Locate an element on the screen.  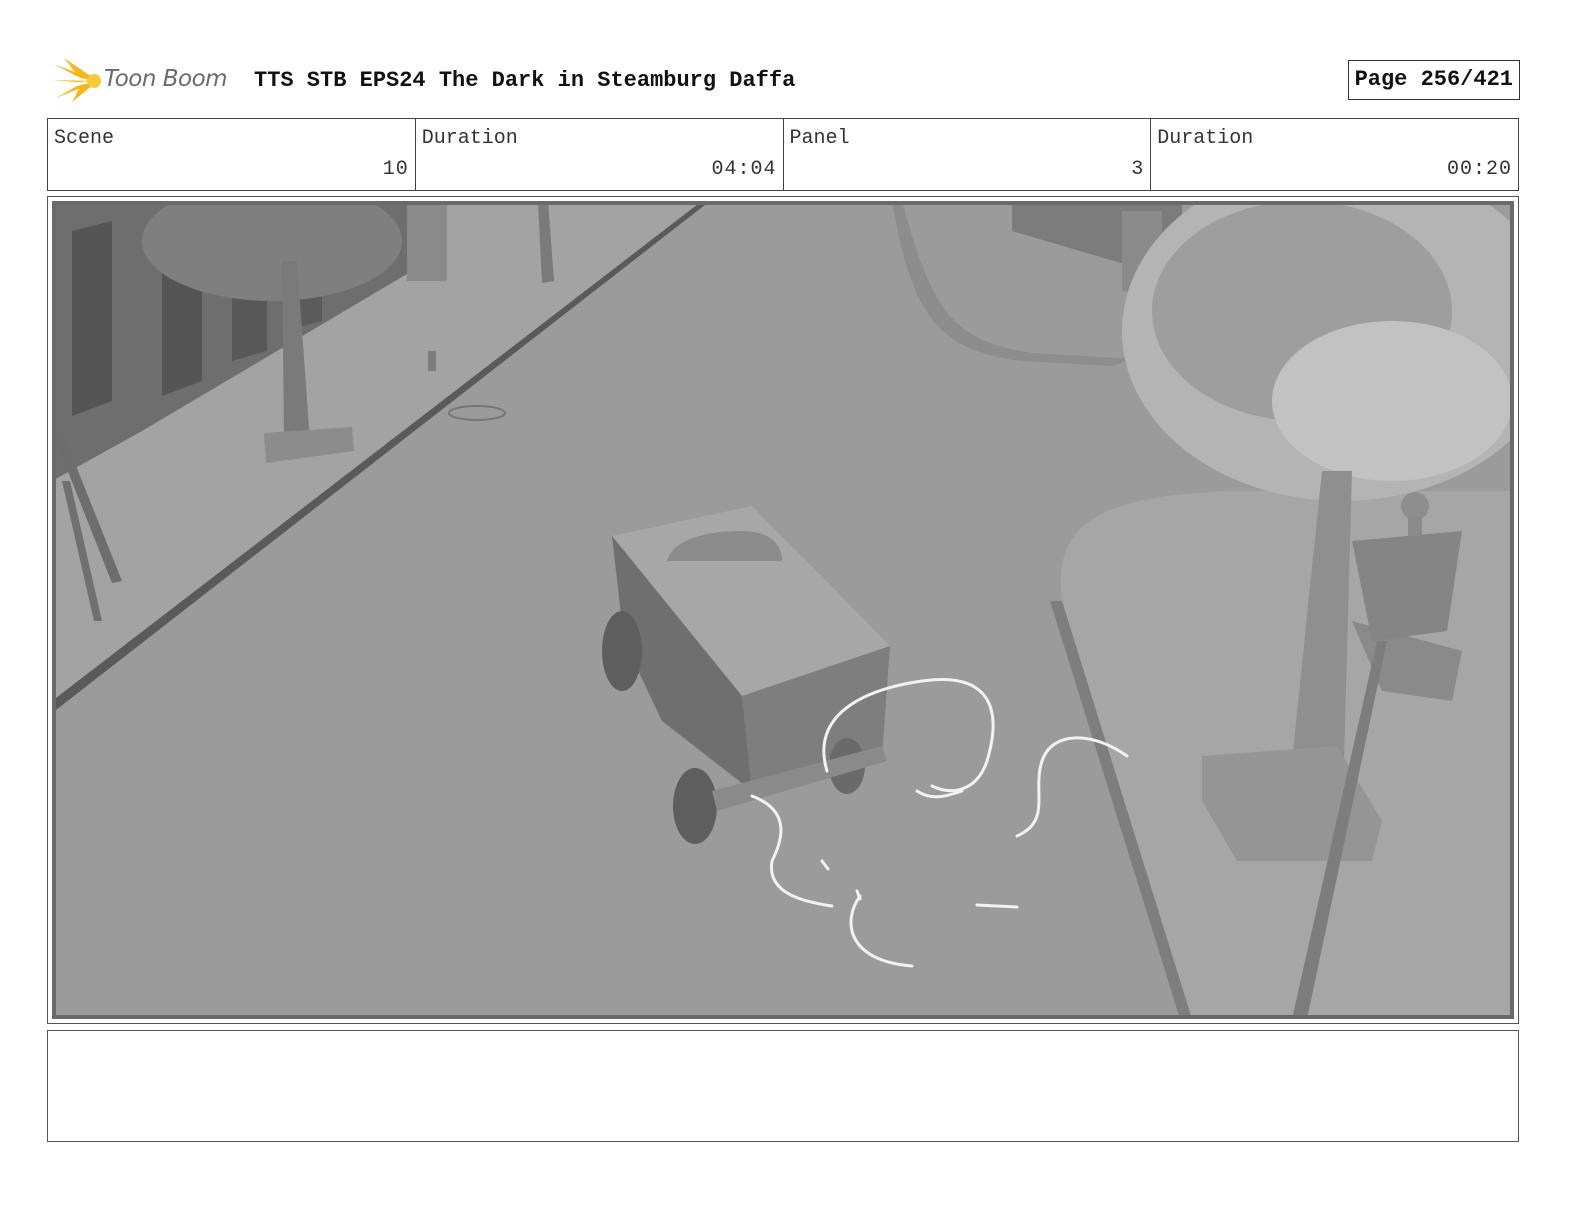
scene-value: 10 is located at coordinates (395, 169).